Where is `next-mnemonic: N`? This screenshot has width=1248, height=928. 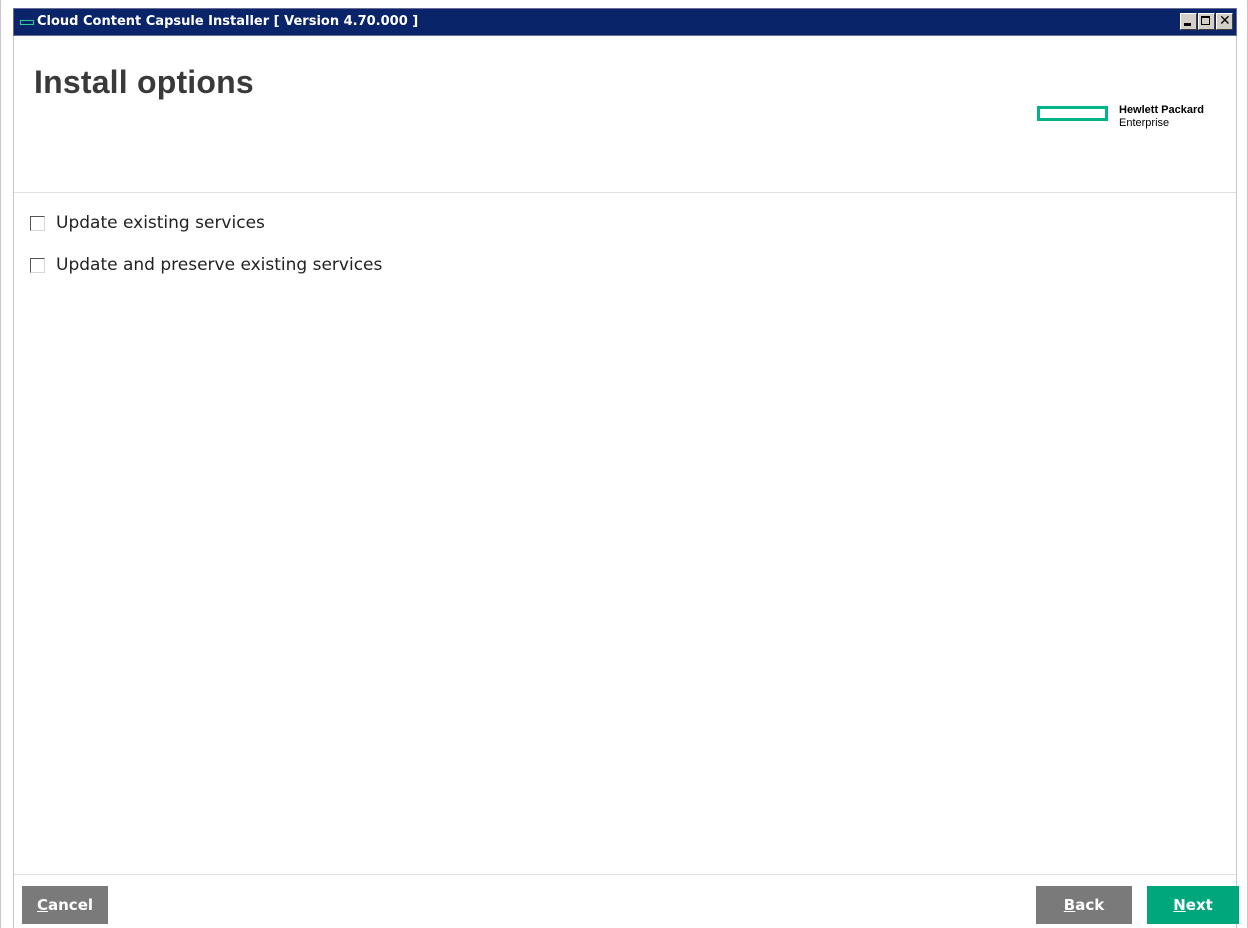 next-mnemonic: N is located at coordinates (1179, 905).